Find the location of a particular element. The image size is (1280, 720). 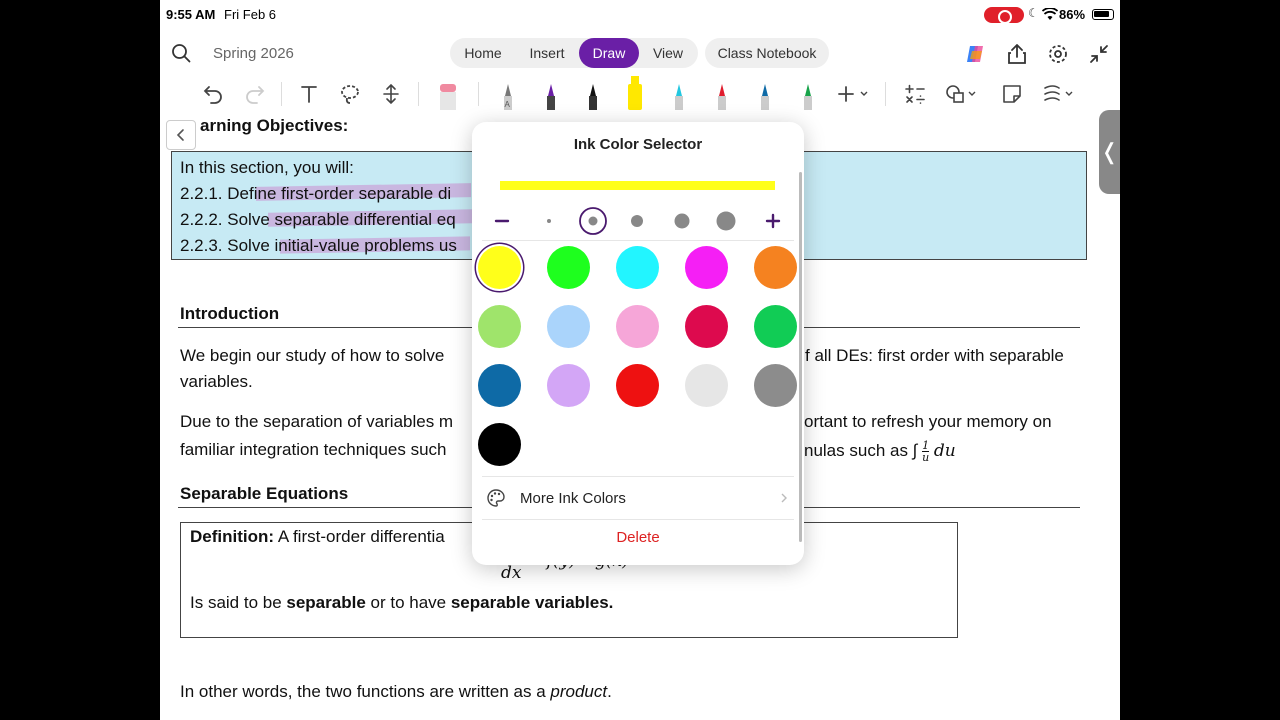

term-separable: separable is located at coordinates (326, 602).